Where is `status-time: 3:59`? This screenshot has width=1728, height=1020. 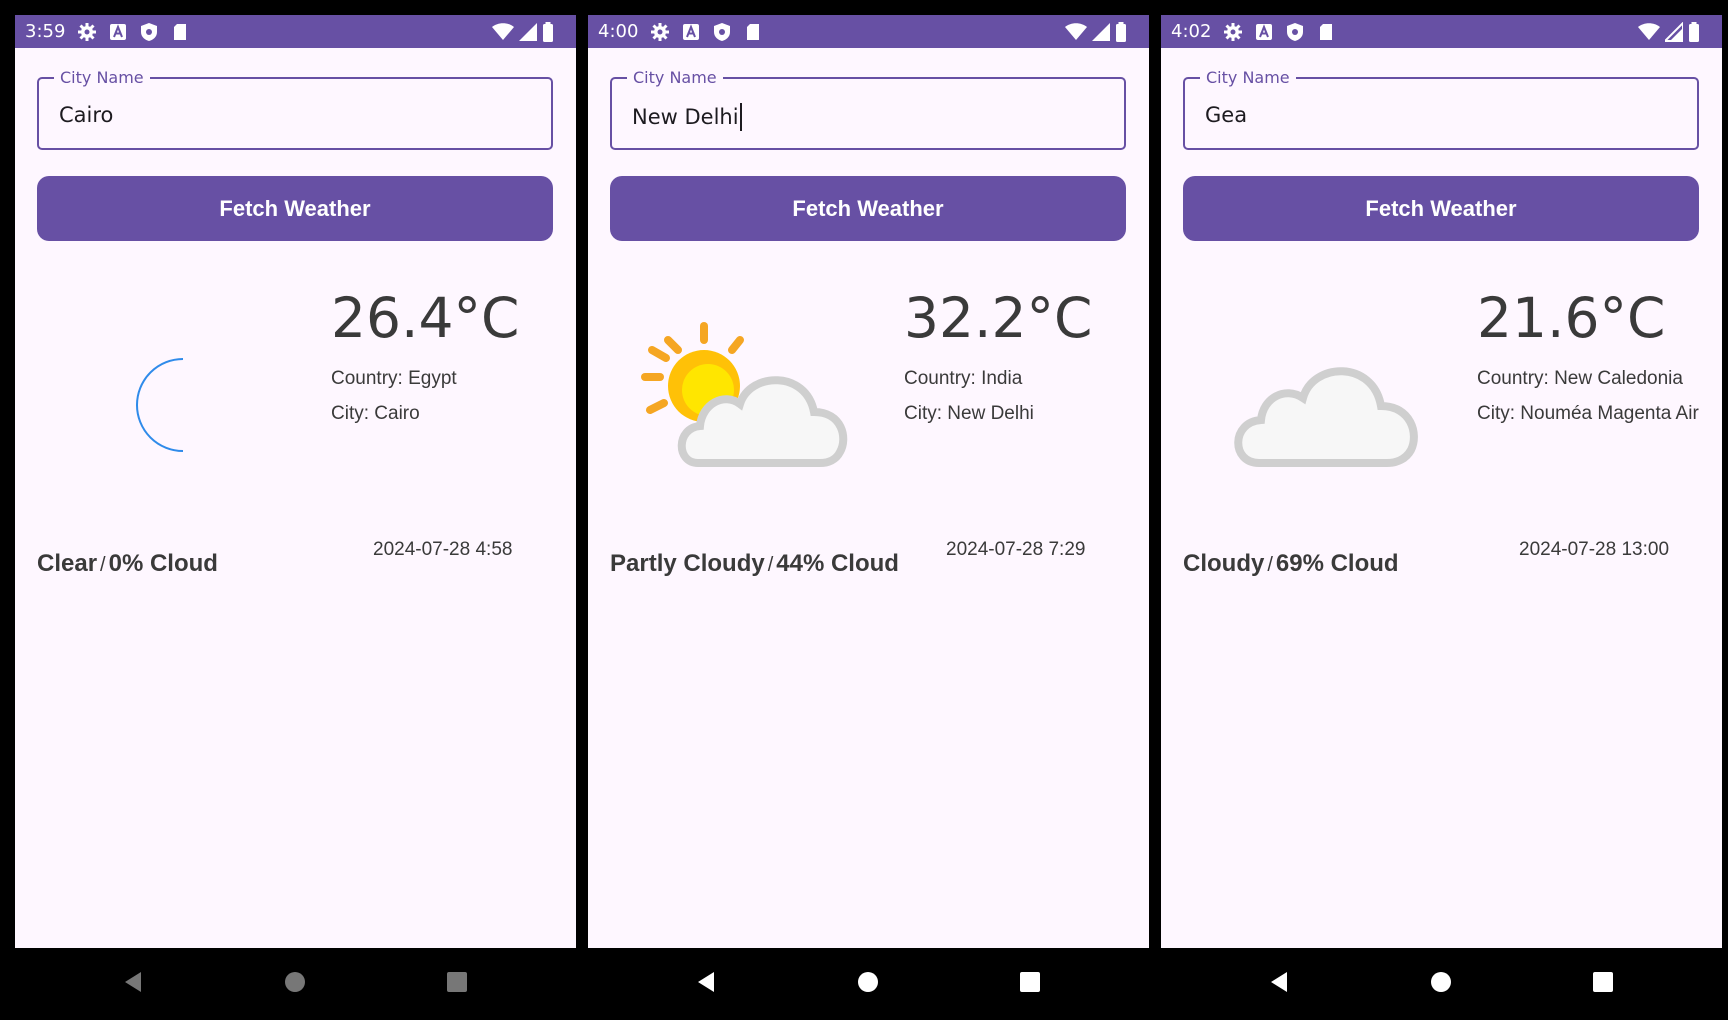
status-time: 3:59 is located at coordinates (45, 31).